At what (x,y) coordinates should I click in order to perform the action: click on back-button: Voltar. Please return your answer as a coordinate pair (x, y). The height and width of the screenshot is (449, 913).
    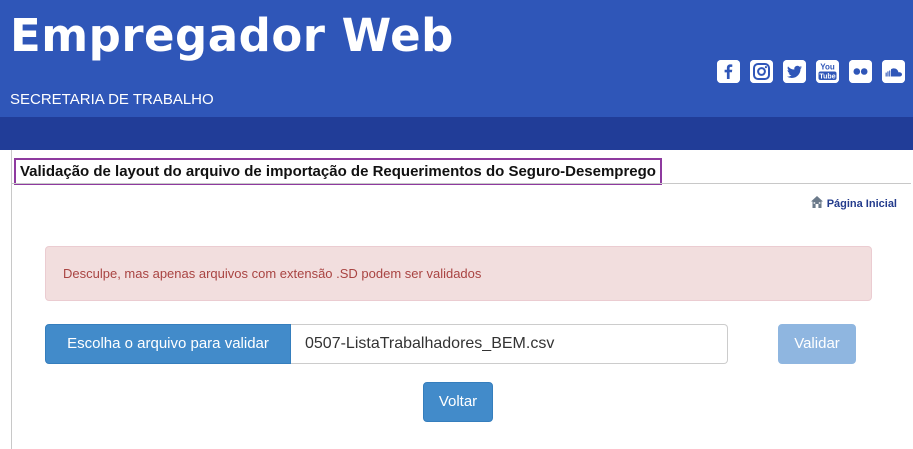
    Looking at the image, I should click on (458, 402).